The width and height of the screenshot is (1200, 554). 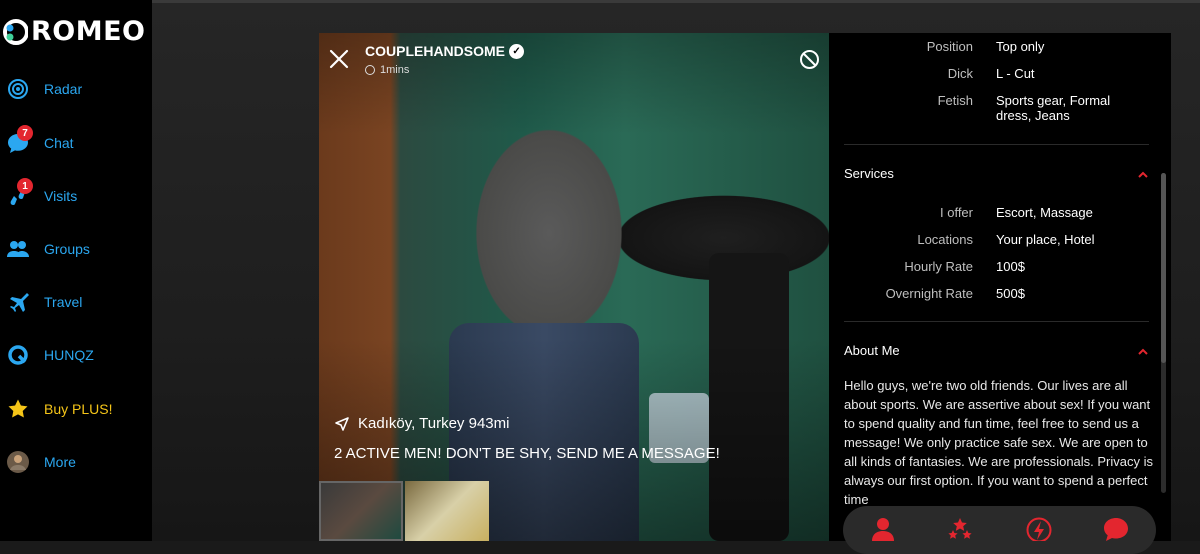 I want to click on radar-icon, so click(x=18, y=89).